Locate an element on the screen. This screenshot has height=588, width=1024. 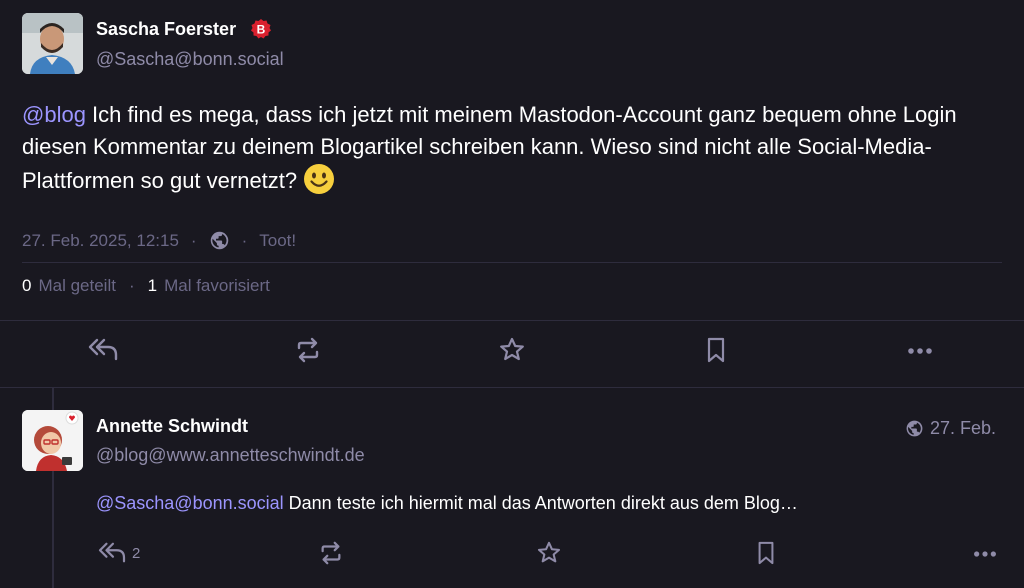
smile-emoji-icon is located at coordinates (319, 179).